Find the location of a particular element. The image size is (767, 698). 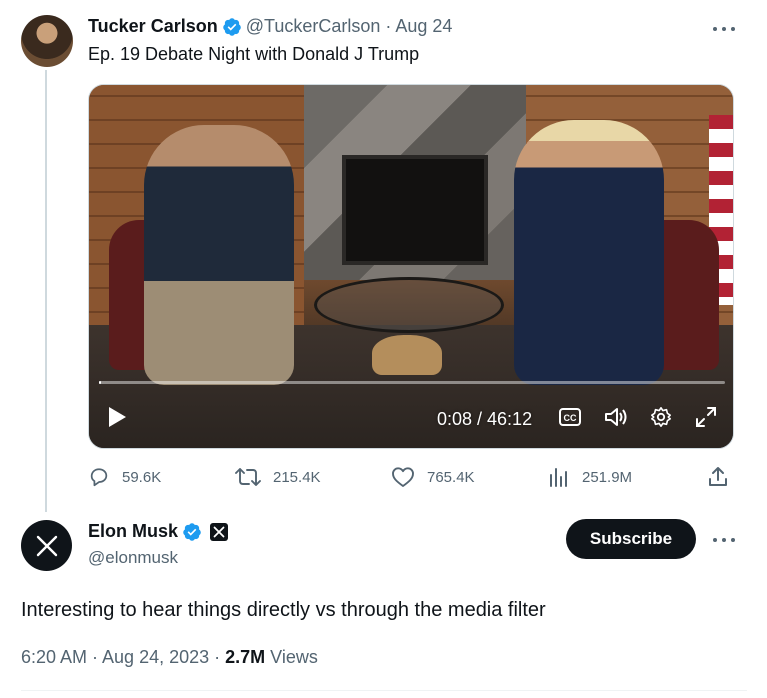

video-progress-fill is located at coordinates (100, 382).